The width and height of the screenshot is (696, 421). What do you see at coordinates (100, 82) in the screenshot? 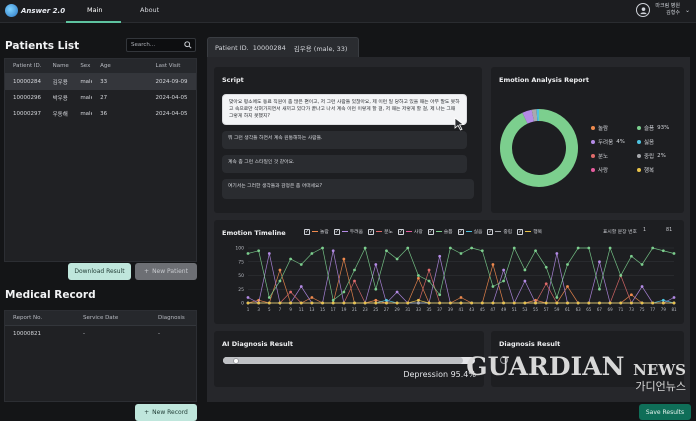
I see `table-row: 10000284 김우용 male 33 2024-09-09` at bounding box center [100, 82].